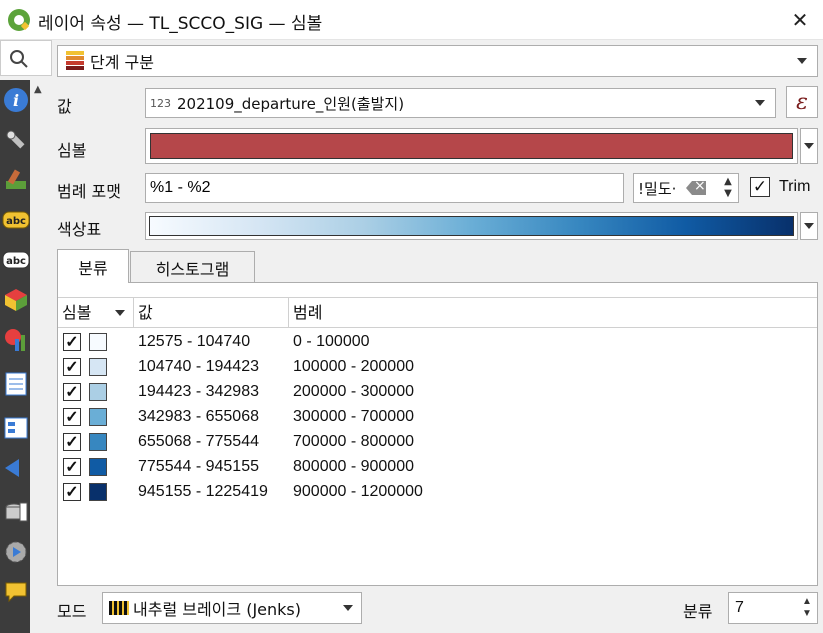 Image resolution: width=823 pixels, height=633 pixels. Describe the element at coordinates (198, 467) in the screenshot. I see `class-value-cell: 775544 - 945155` at that location.